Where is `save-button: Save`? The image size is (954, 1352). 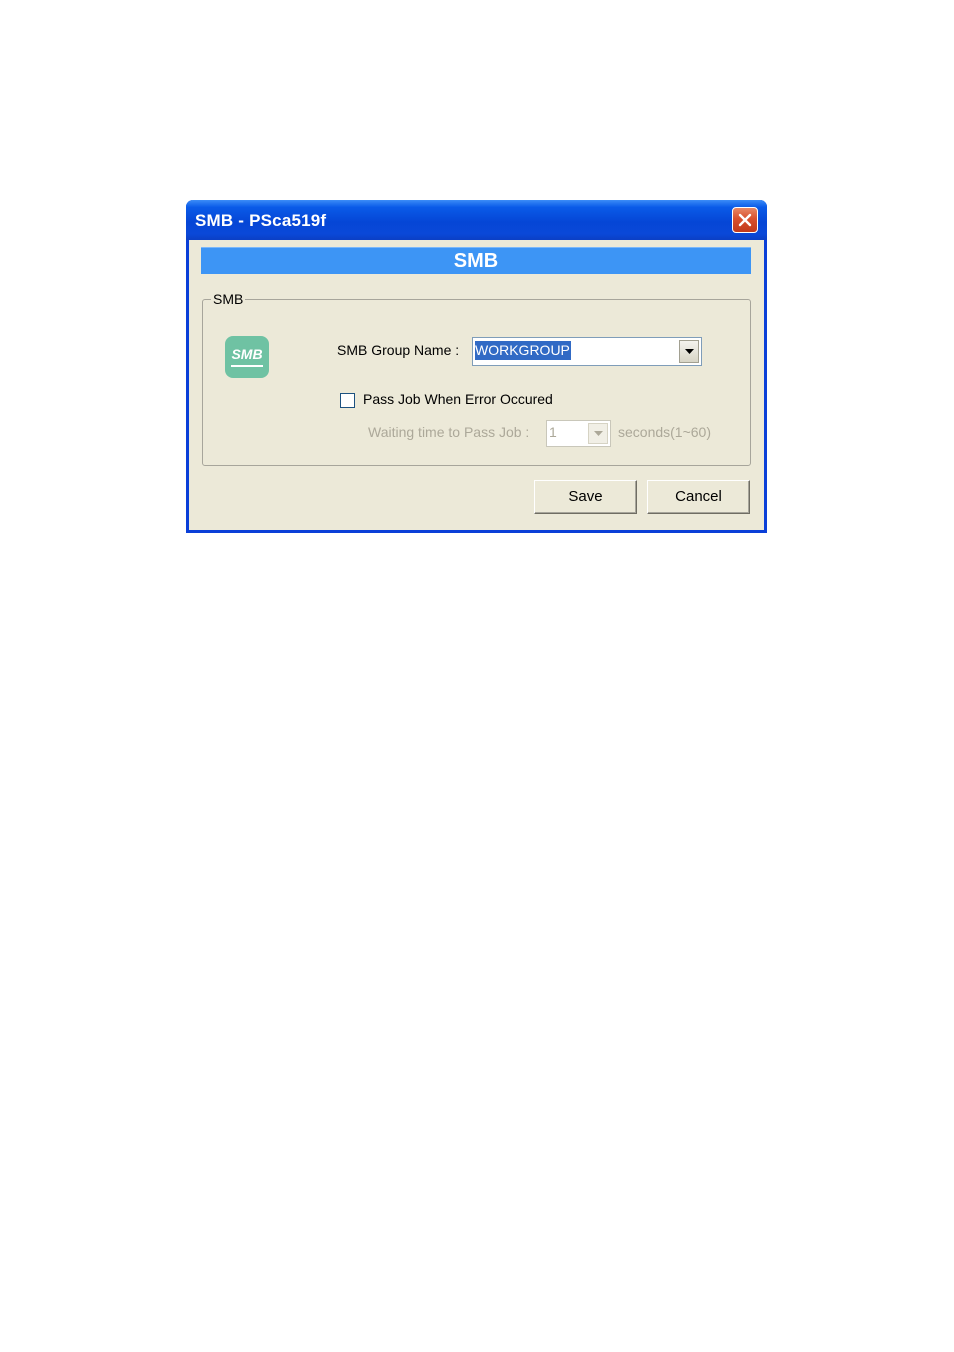
save-button: Save is located at coordinates (585, 497).